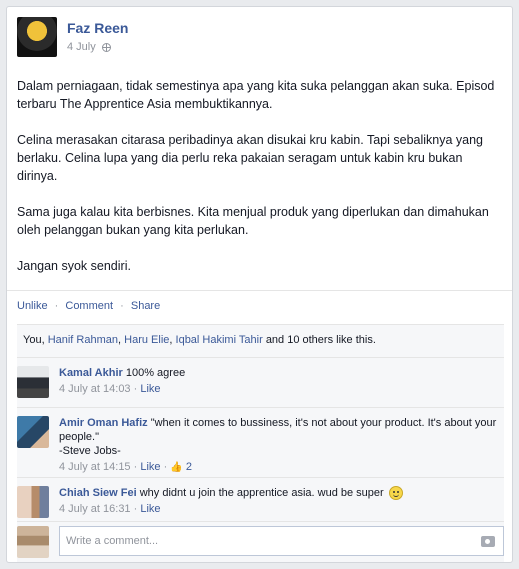  What do you see at coordinates (281, 373) in the screenshot?
I see `comment-text-line: Kamal Akhir 100% agree` at bounding box center [281, 373].